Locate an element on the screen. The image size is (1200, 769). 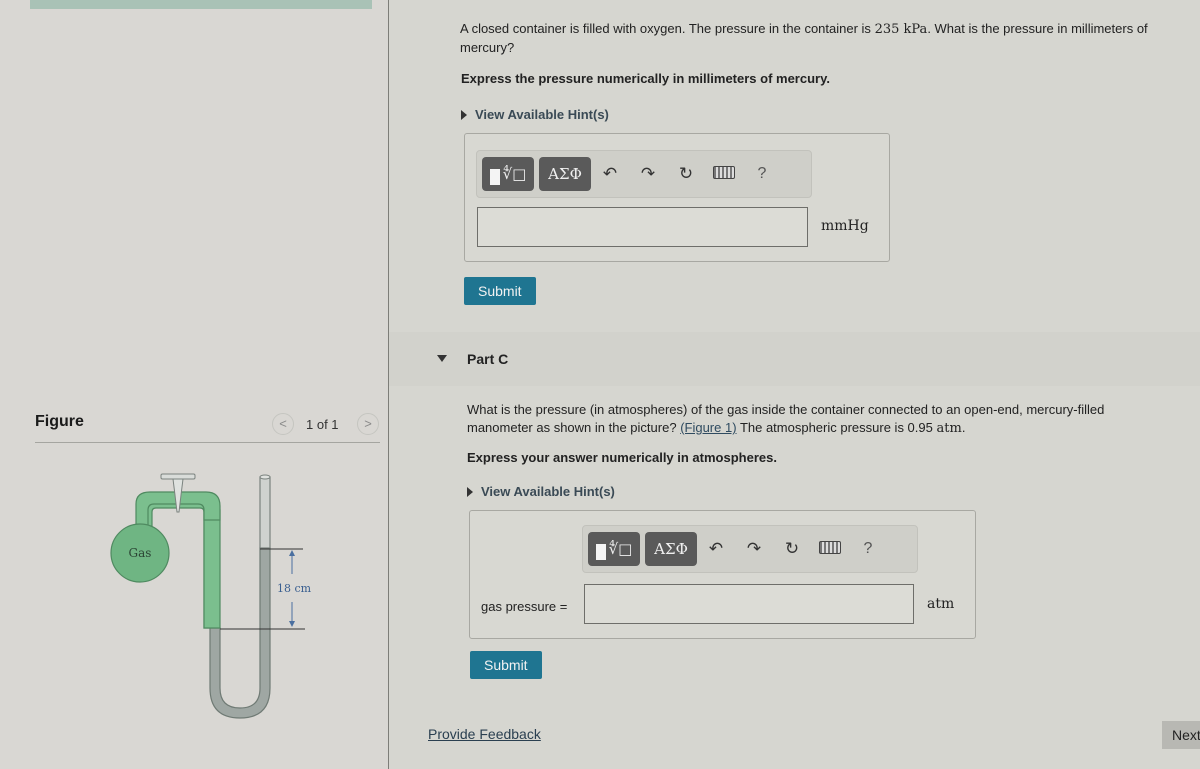
part-c-math-toolbar: ∜□ ΑΣΦ ↶ ↷ ↻ ? is located at coordinates (750, 549).